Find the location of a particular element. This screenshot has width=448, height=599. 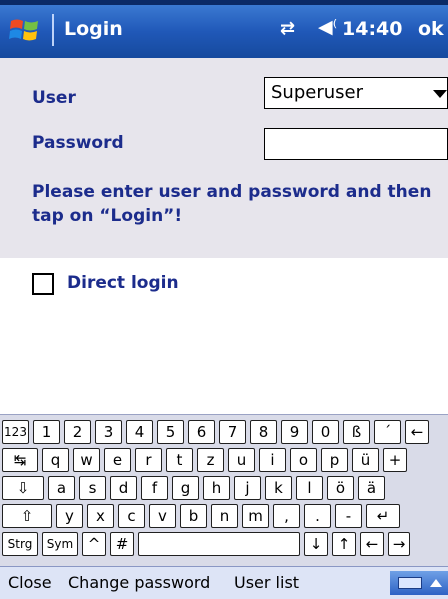

key-3-9: . is located at coordinates (317, 516).